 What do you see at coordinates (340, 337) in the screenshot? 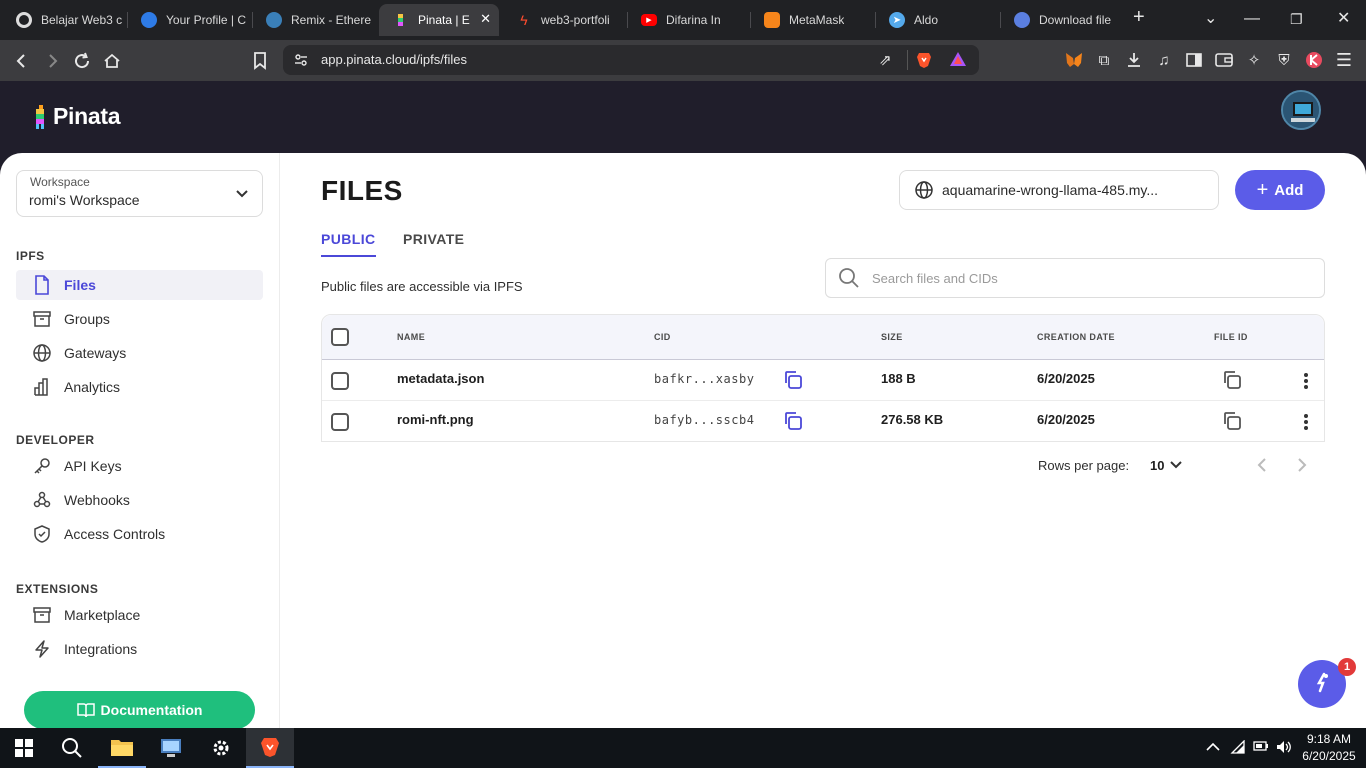
I see `select-all-checkbox` at bounding box center [340, 337].